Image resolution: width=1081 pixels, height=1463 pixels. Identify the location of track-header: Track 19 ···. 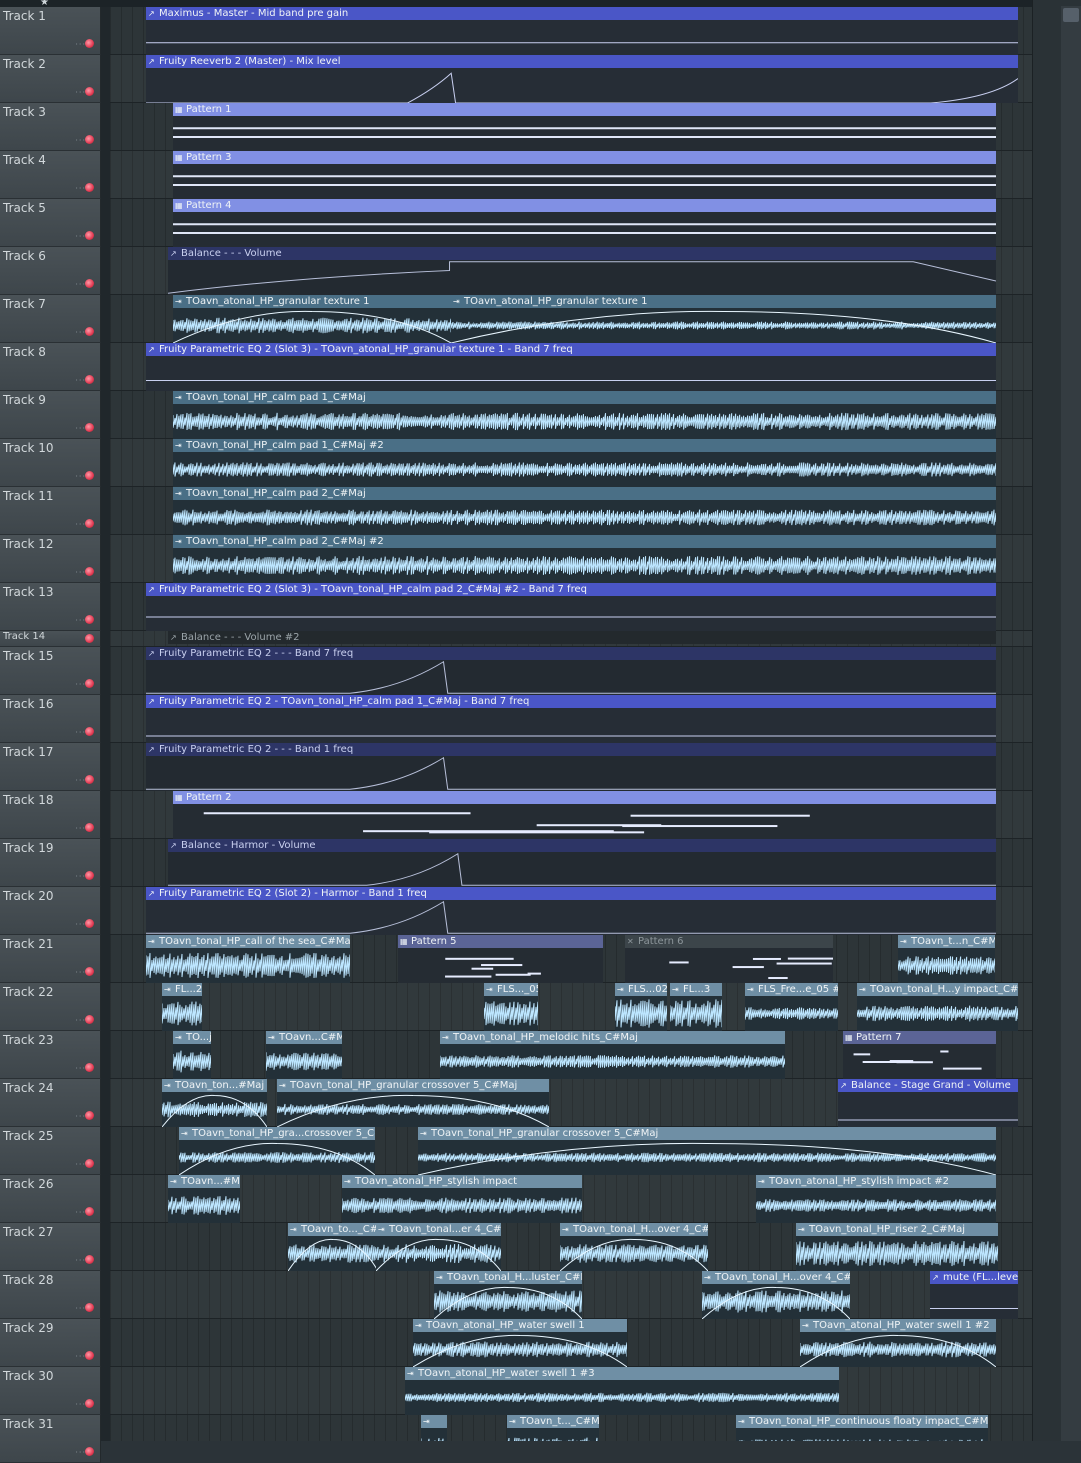
(50, 863).